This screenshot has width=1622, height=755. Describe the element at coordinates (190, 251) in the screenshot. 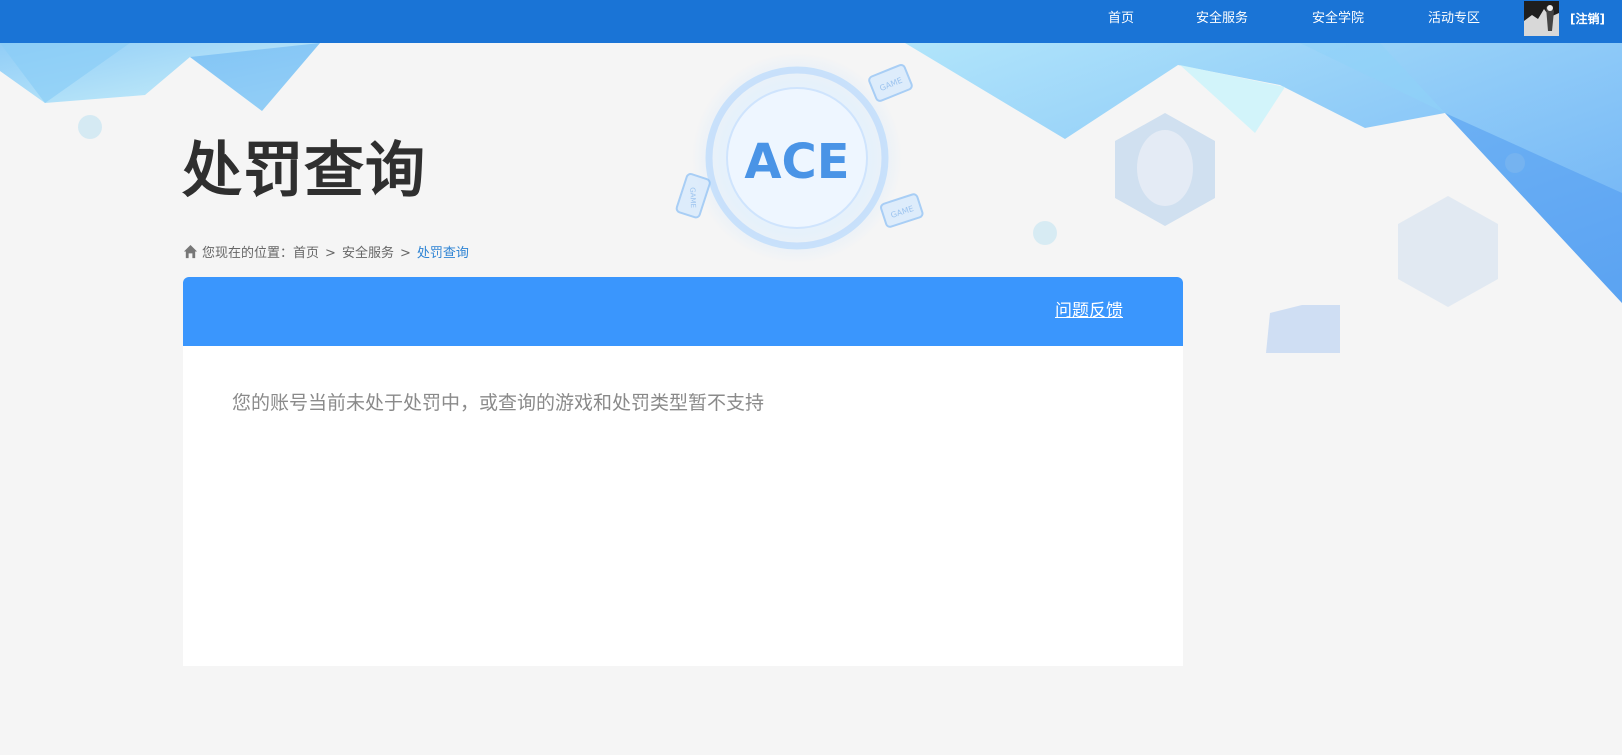

I see `home-icon` at that location.